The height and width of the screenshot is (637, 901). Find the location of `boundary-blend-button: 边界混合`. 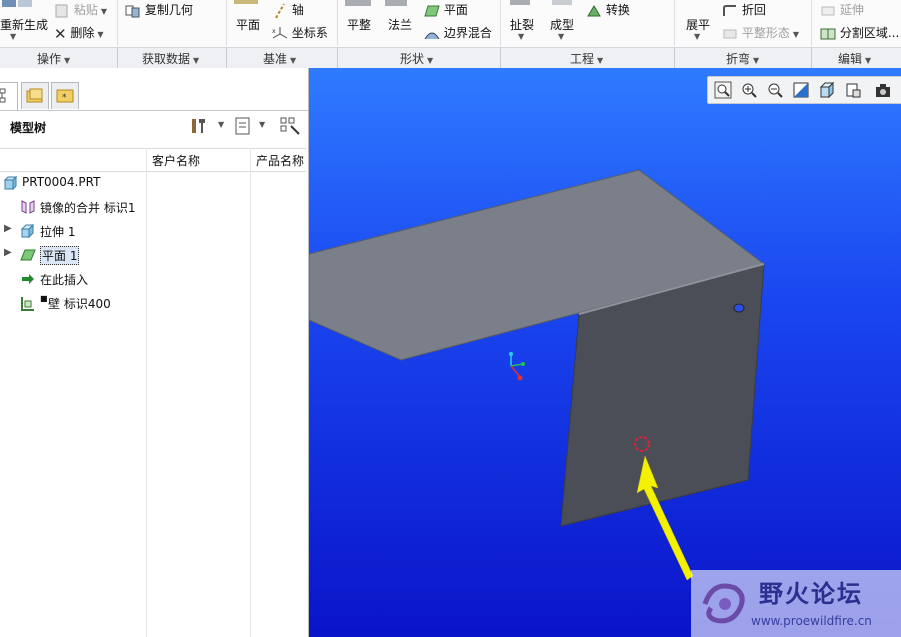

boundary-blend-button: 边界混合 is located at coordinates (458, 32).